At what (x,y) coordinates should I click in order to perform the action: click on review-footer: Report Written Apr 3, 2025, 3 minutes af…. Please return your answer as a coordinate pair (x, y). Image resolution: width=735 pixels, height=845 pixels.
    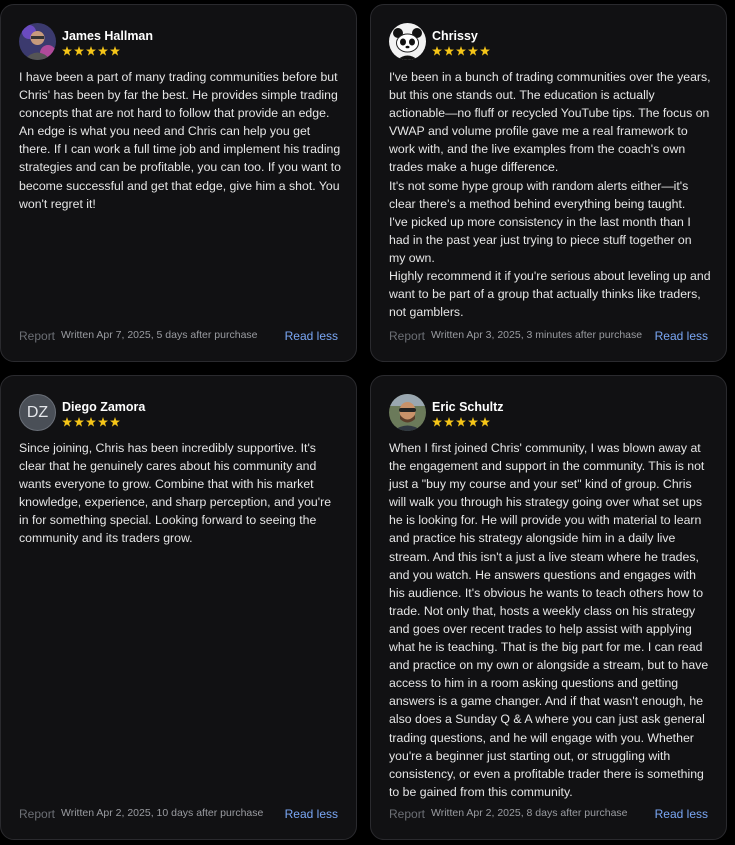
    Looking at the image, I should click on (548, 335).